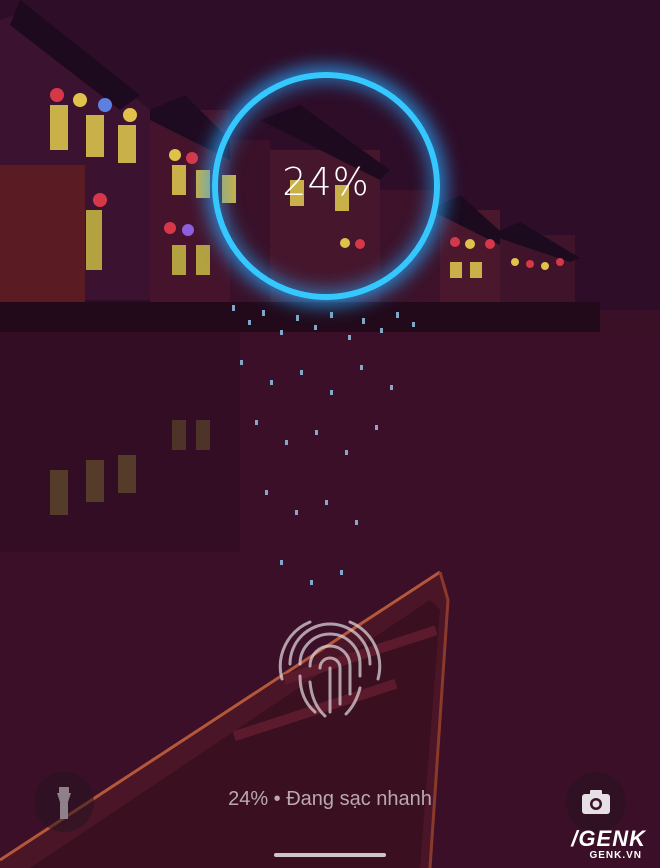  What do you see at coordinates (330, 799) in the screenshot?
I see `charging-status: 24% • Đang sạc nhanh` at bounding box center [330, 799].